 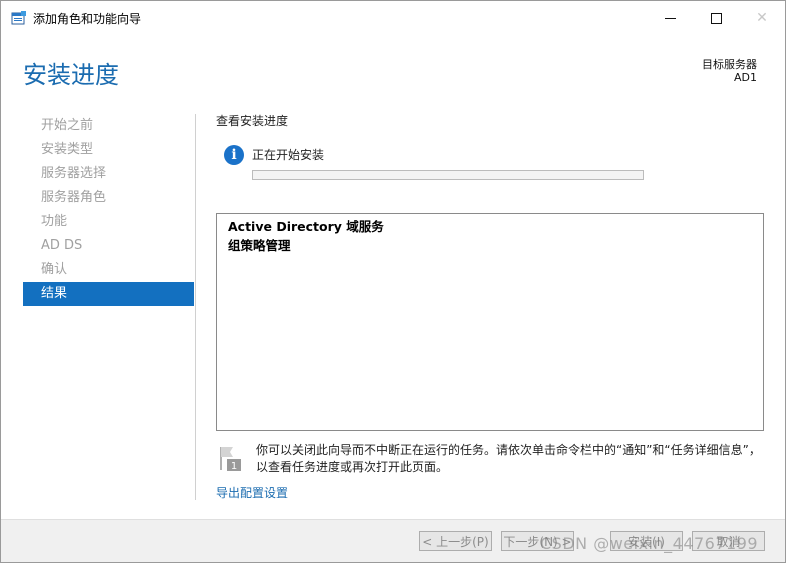 I want to click on wizard-nav: 开始之前 安装类型 服务器选择 服务器角色 功能 AD DS 确认 结果, so click(x=108, y=210).